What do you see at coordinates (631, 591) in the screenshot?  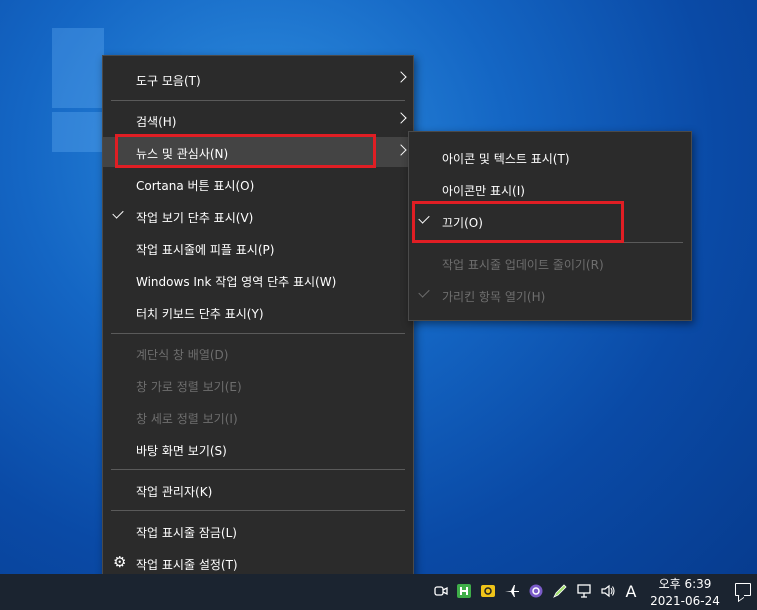 I see `input-method-indicator: A` at bounding box center [631, 591].